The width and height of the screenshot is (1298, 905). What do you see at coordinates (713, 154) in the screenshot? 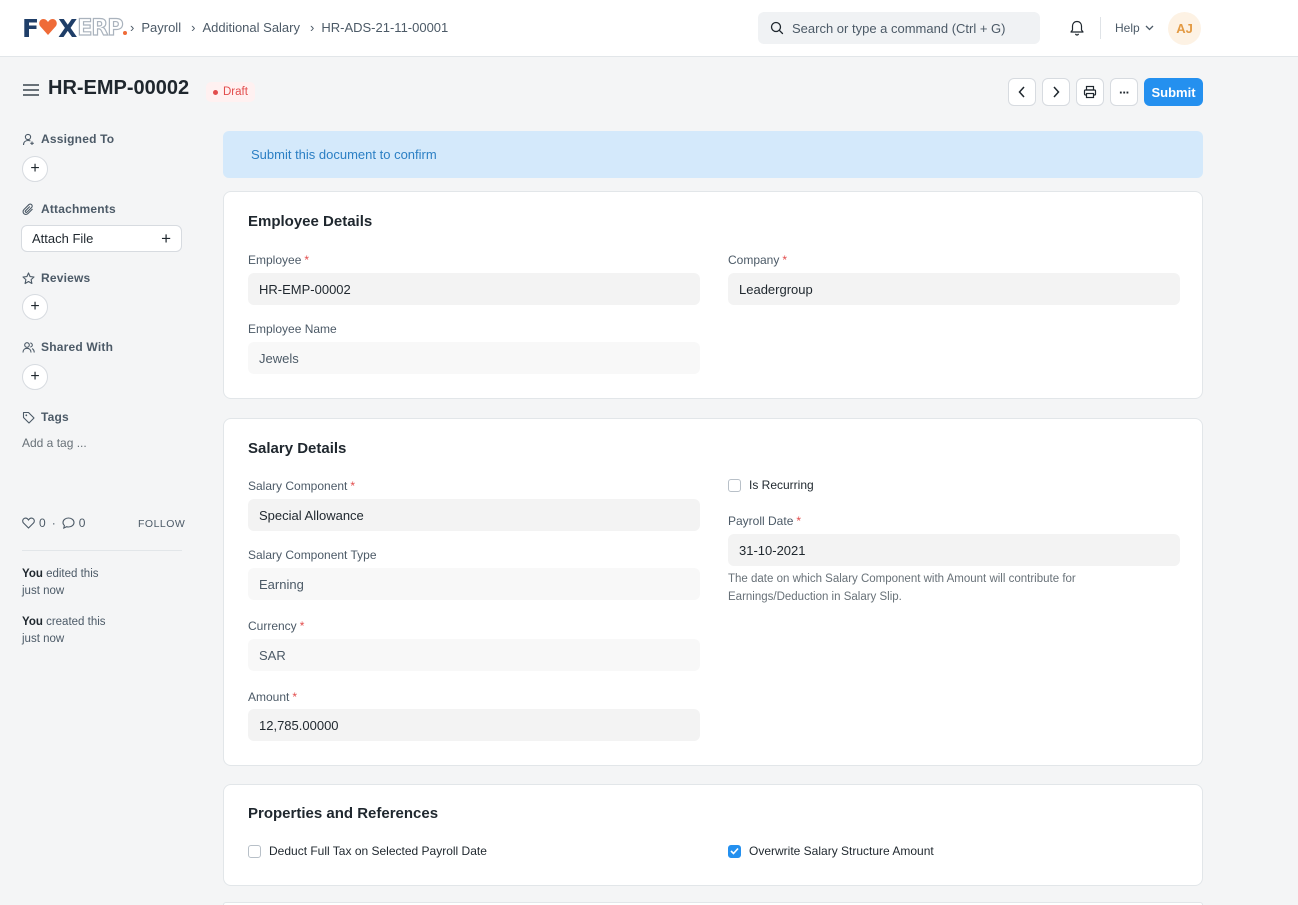
I see `submit-alert: Submit this document to confirm` at bounding box center [713, 154].